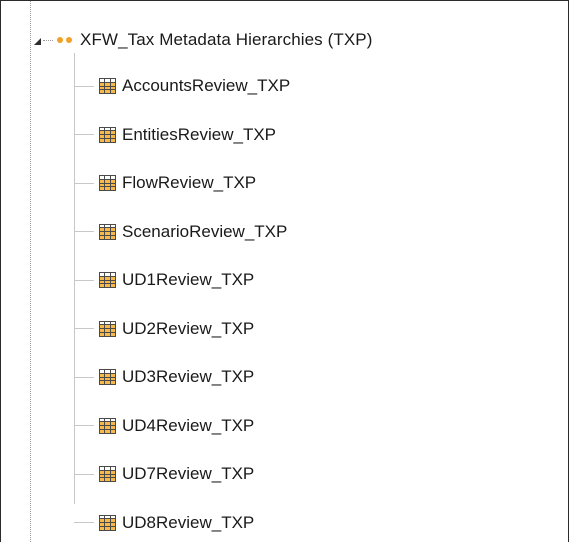 This screenshot has width=569, height=543. I want to click on tree-node-ud2review: UD2Review_TXP, so click(182, 340).